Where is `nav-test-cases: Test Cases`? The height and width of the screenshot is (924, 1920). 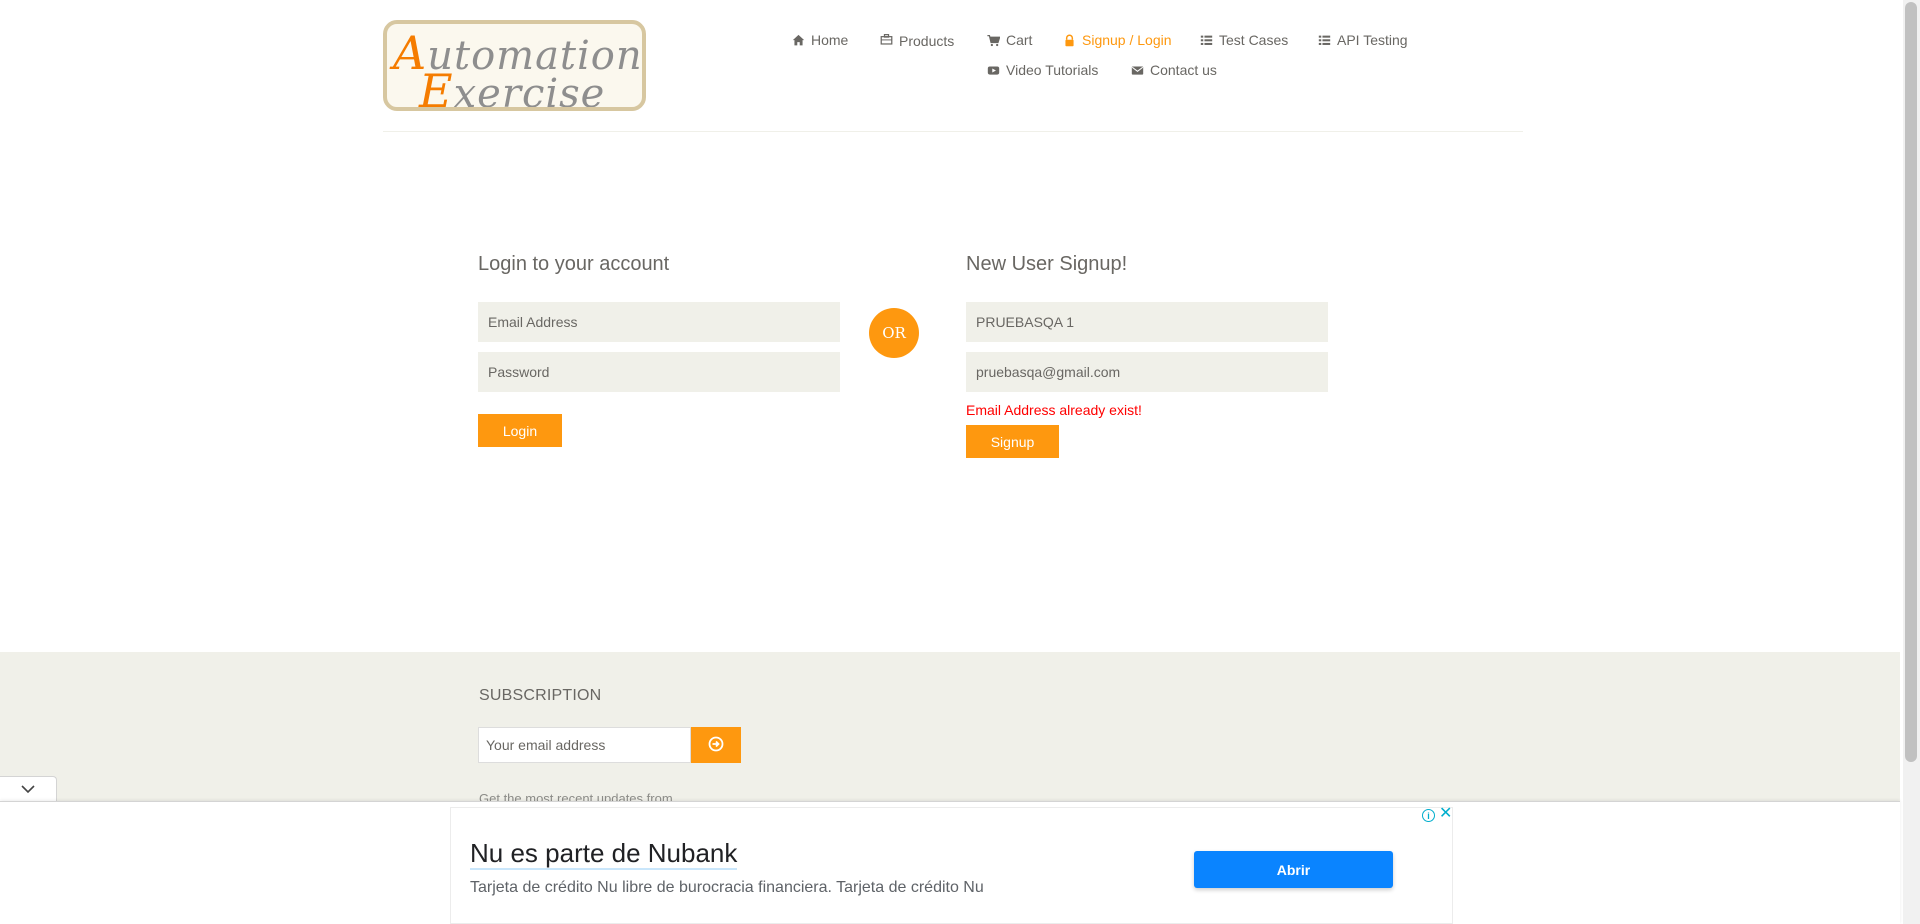
nav-test-cases: Test Cases is located at coordinates (1243, 40).